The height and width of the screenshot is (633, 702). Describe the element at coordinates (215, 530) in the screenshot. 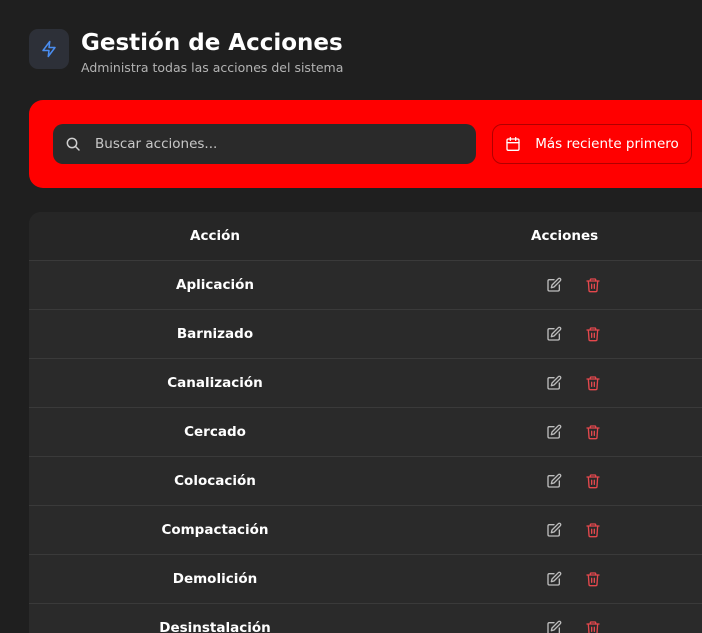

I see `action-name: Compactación` at that location.